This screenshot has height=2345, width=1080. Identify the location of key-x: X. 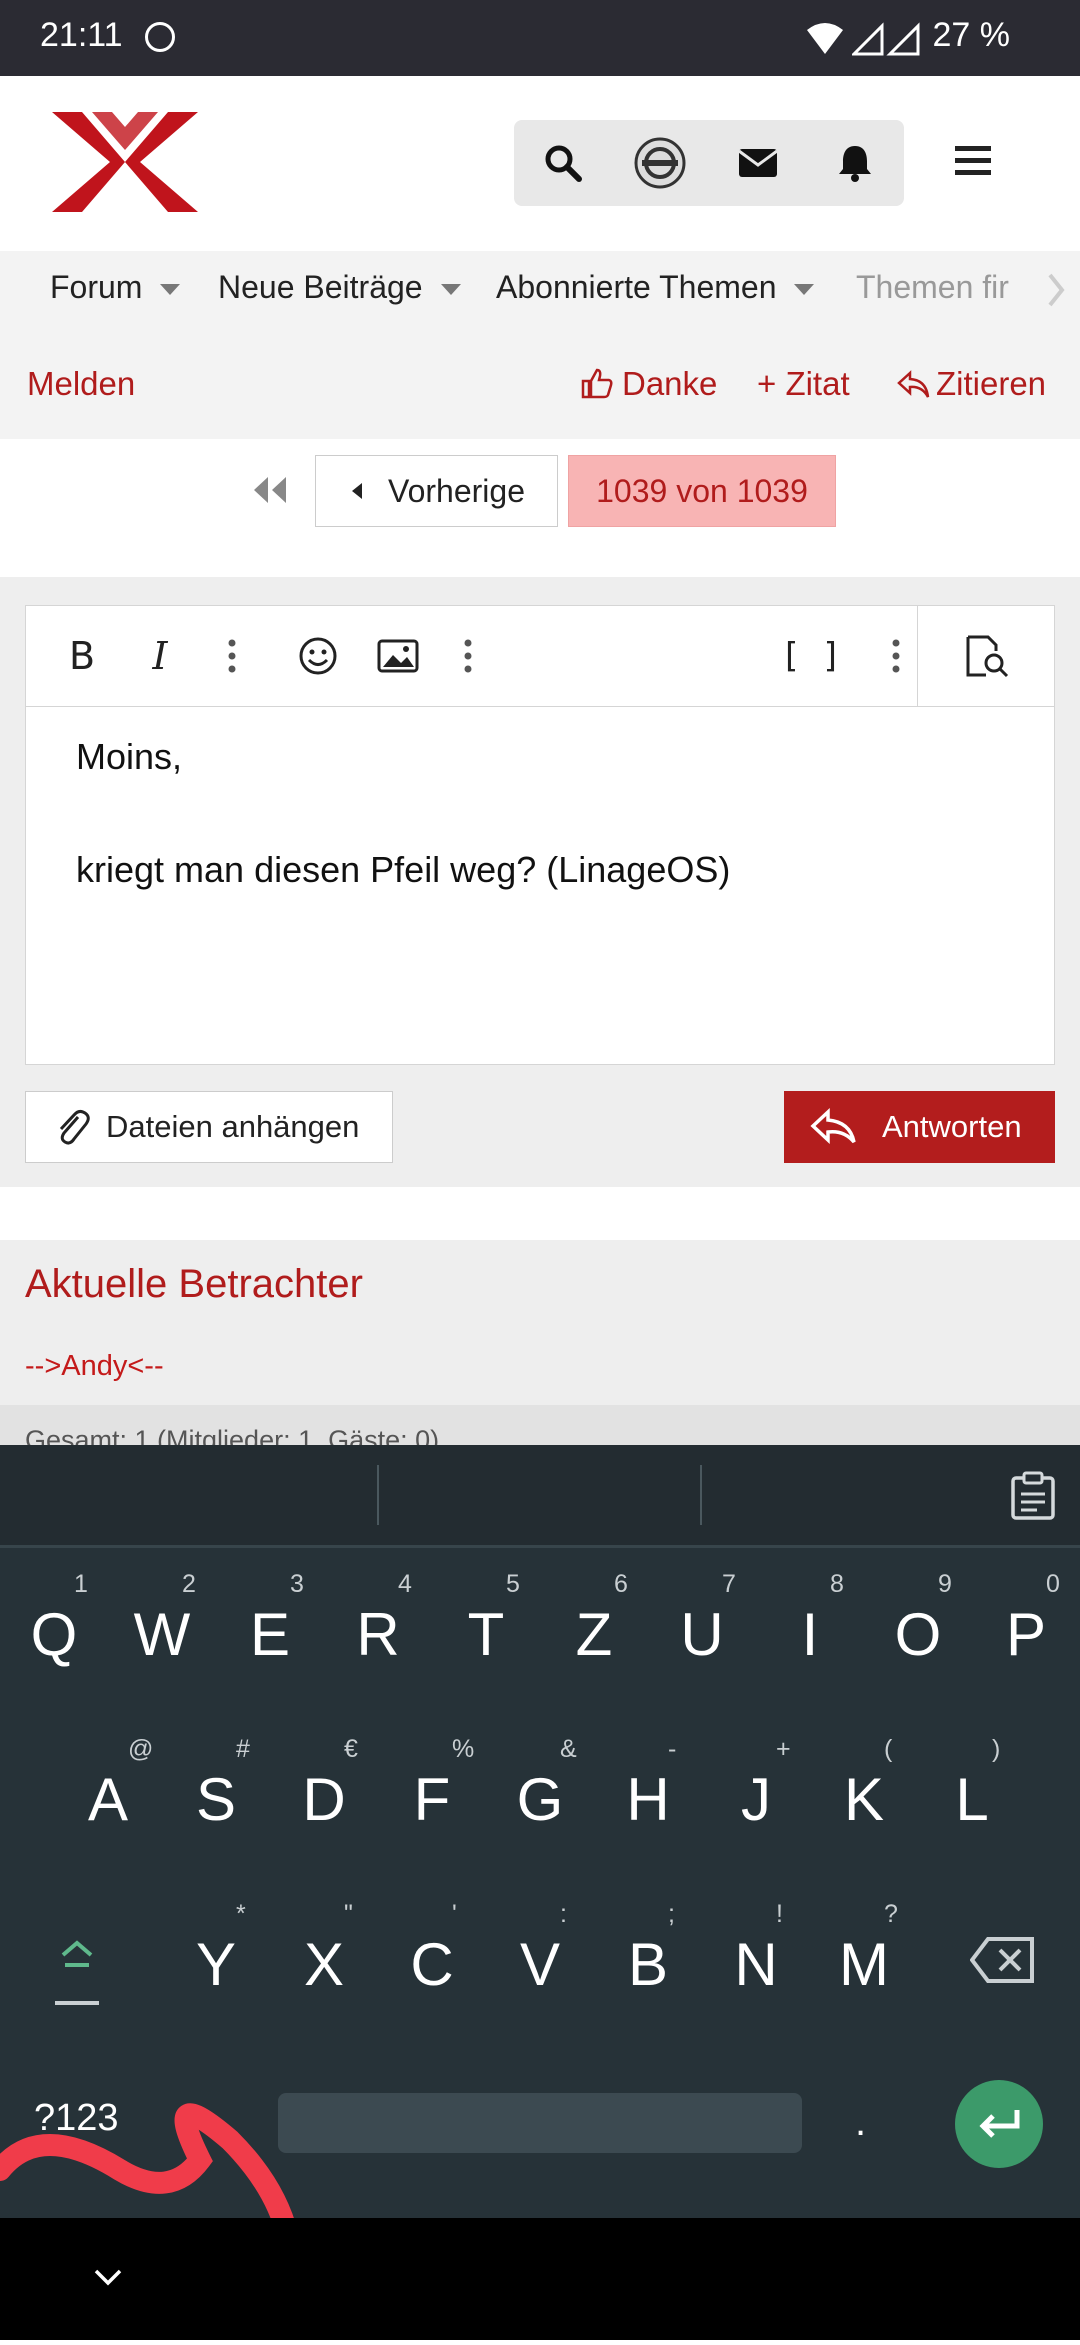
(324, 1964).